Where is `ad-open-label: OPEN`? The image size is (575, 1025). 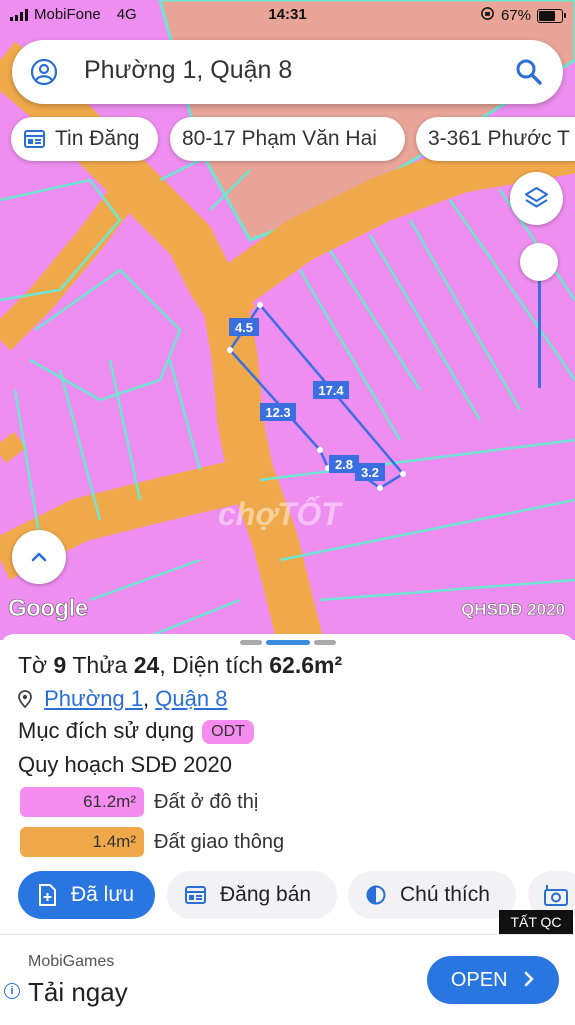
ad-open-label: OPEN is located at coordinates (479, 980).